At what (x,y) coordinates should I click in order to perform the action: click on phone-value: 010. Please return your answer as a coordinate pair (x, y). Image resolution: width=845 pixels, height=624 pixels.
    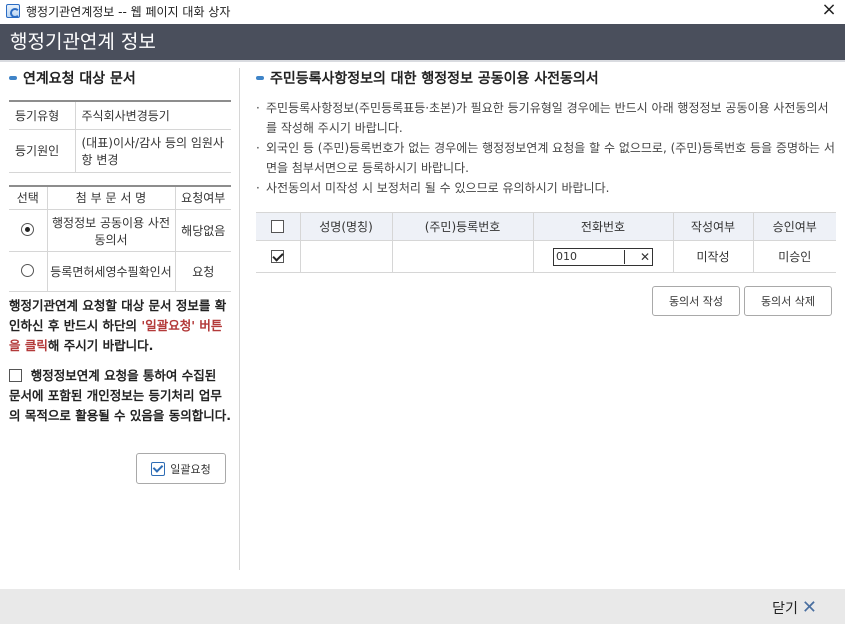
    Looking at the image, I should click on (566, 256).